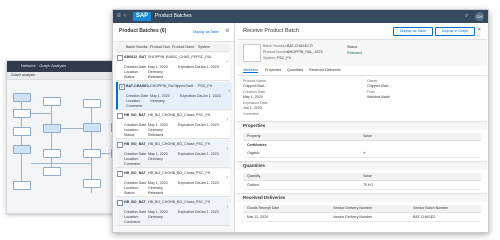 The image size is (500, 240). I want to click on settings-icon: ⚙, so click(227, 31).